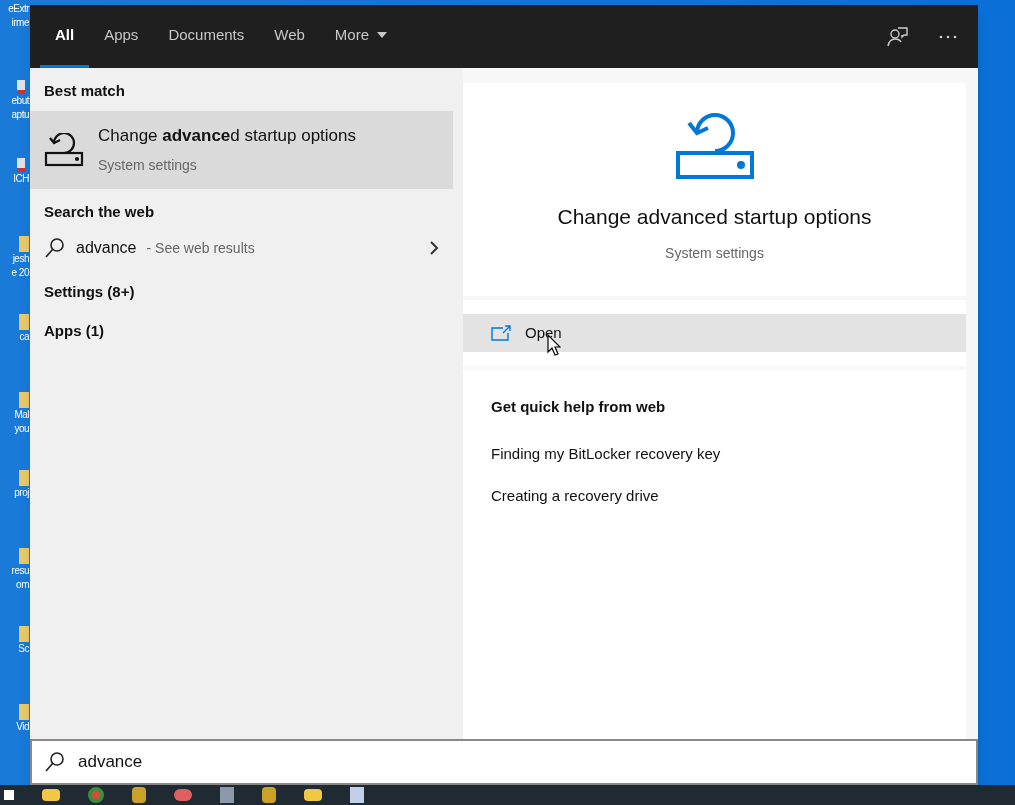 The width and height of the screenshot is (1015, 805). Describe the element at coordinates (23, 649) in the screenshot. I see `desktop-icon-label: Sc` at that location.